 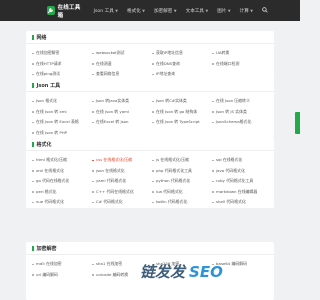 What do you see at coordinates (60, 275) in the screenshot?
I see `tool-link: url 编码解码` at bounding box center [60, 275].